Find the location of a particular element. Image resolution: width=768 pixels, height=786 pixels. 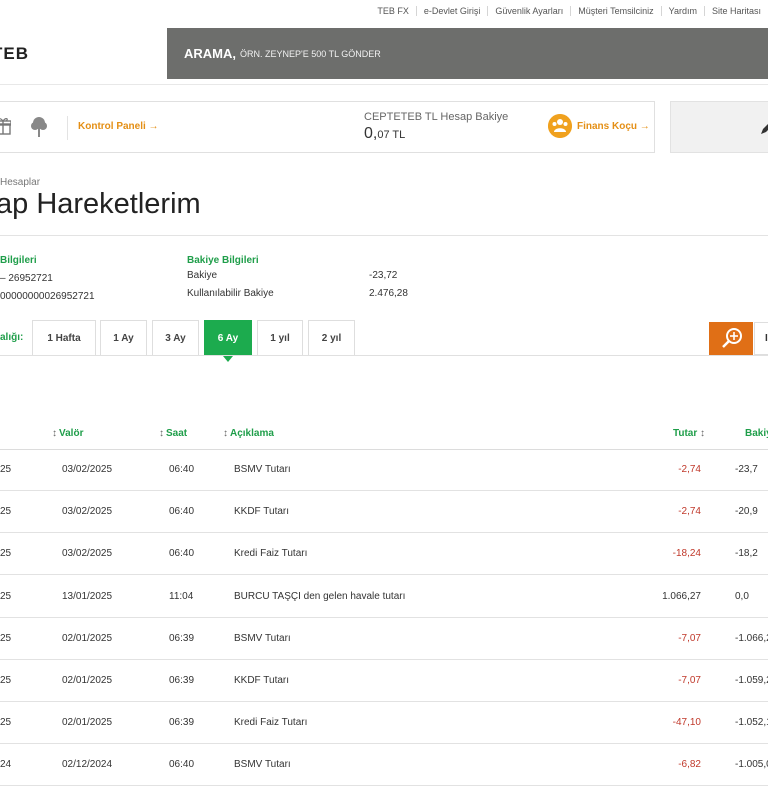

tab-3-ay: 3 Ay is located at coordinates (175, 337).